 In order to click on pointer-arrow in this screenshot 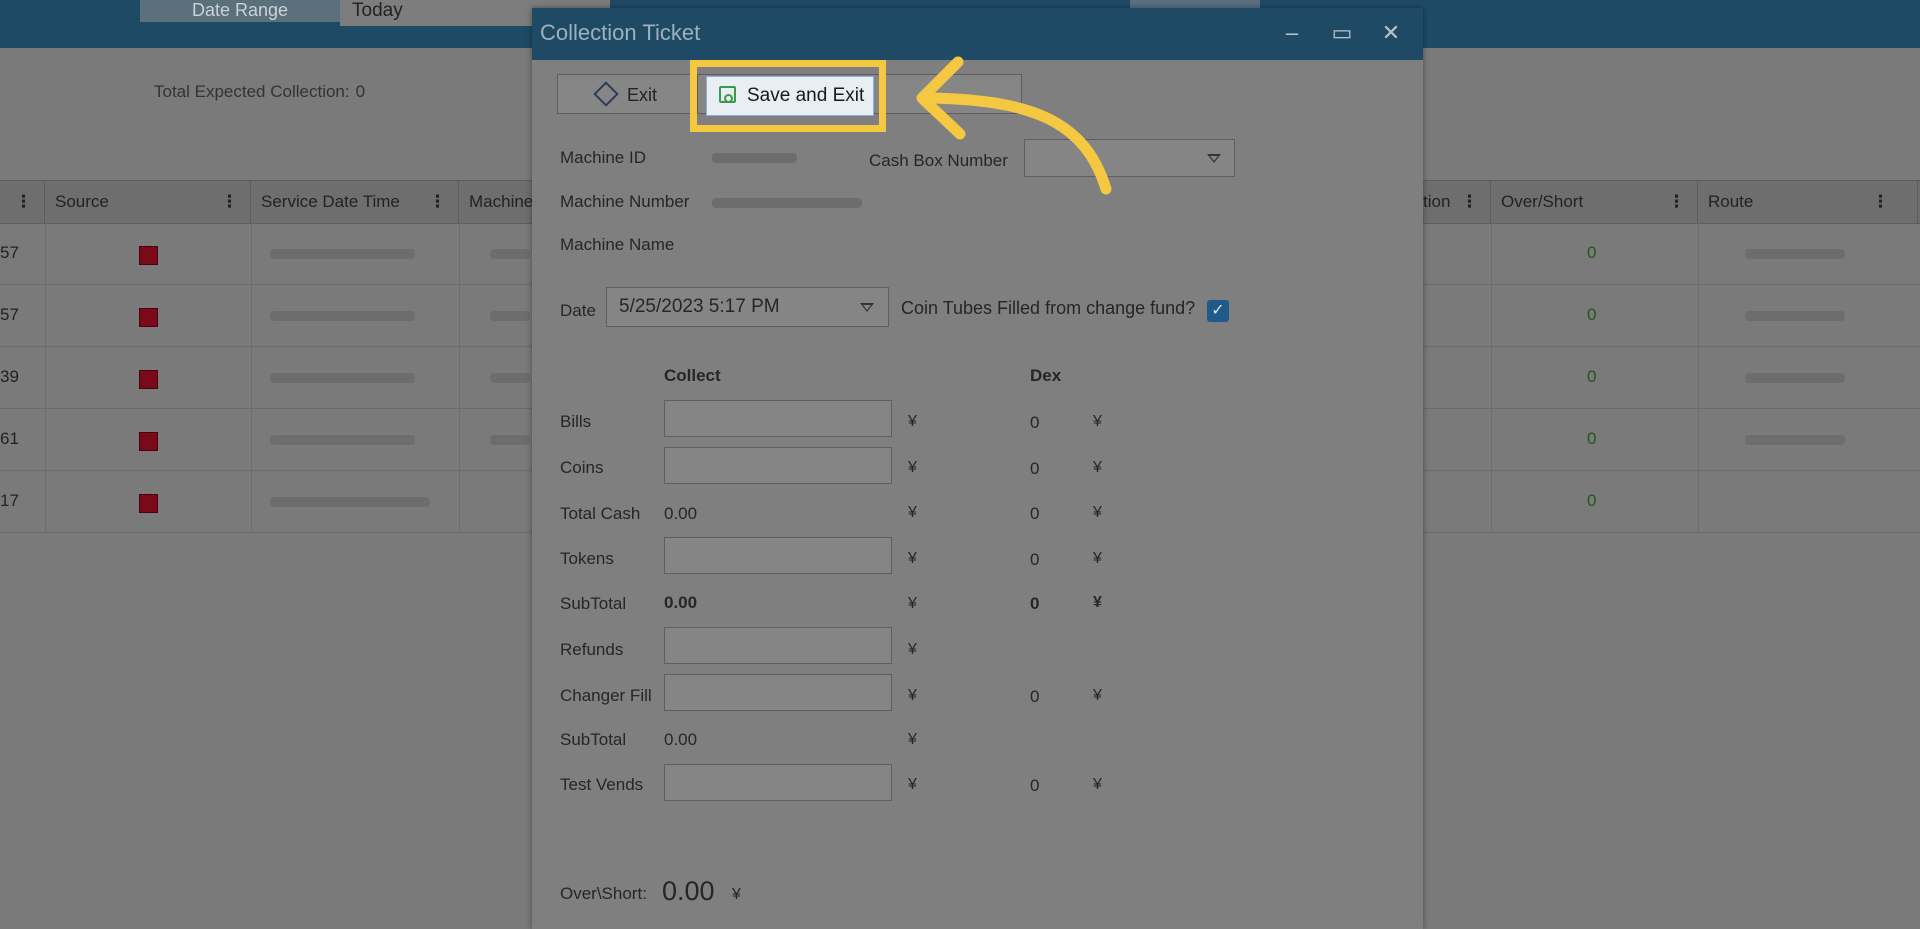, I will do `click(1014, 125)`.